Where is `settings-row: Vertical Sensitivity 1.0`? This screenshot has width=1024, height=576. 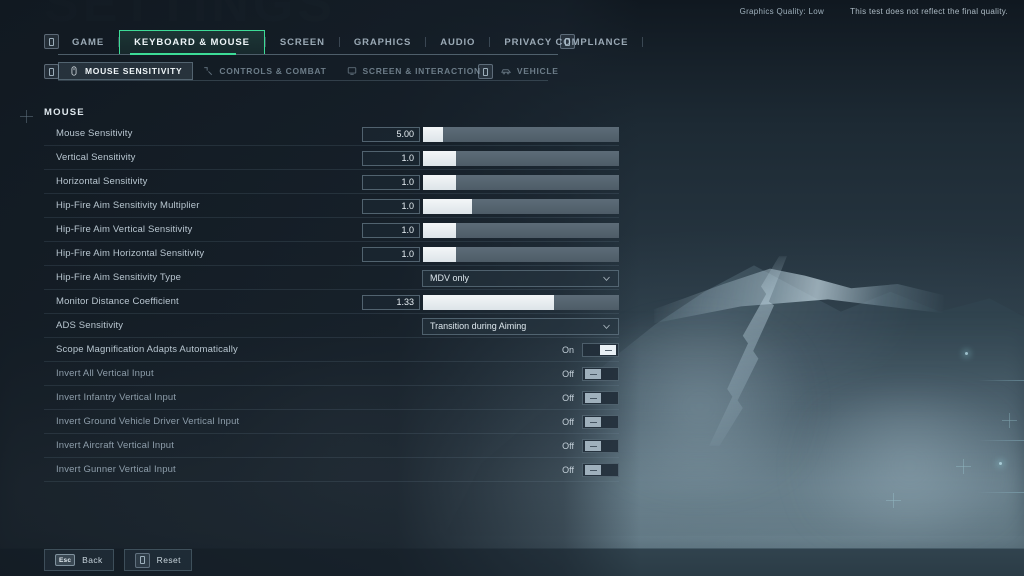
settings-row: Vertical Sensitivity 1.0 is located at coordinates (331, 158).